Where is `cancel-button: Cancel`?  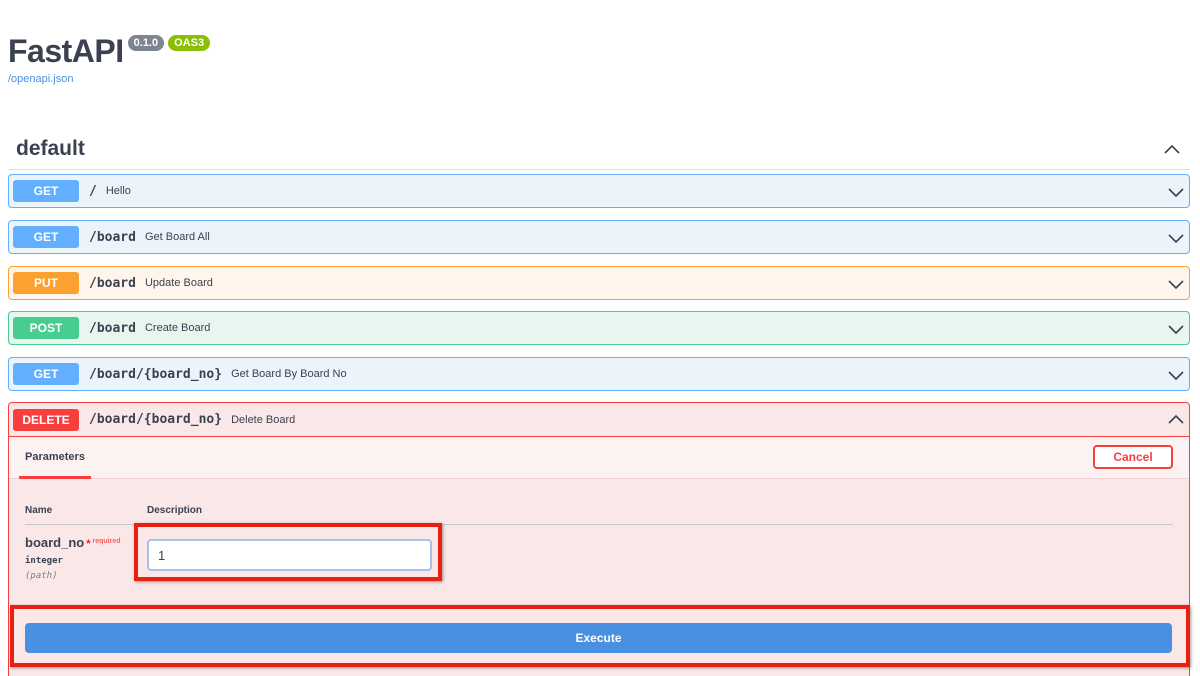
cancel-button: Cancel is located at coordinates (1133, 457).